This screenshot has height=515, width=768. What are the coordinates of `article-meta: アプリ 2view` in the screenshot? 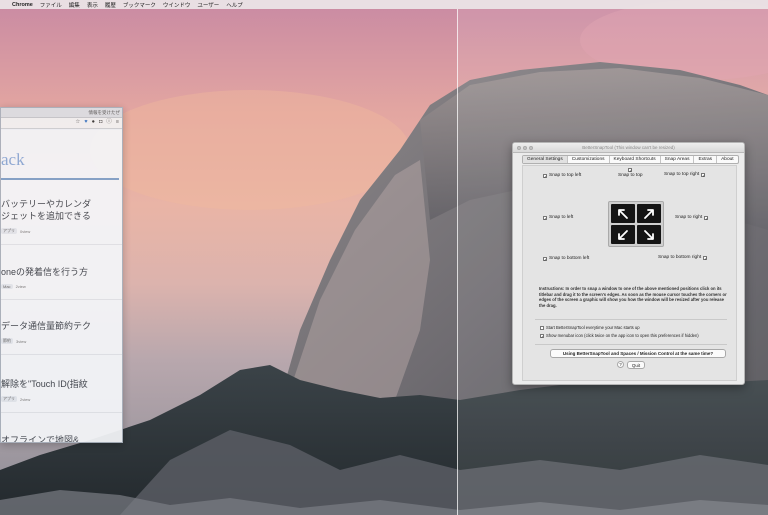 It's located at (61, 399).